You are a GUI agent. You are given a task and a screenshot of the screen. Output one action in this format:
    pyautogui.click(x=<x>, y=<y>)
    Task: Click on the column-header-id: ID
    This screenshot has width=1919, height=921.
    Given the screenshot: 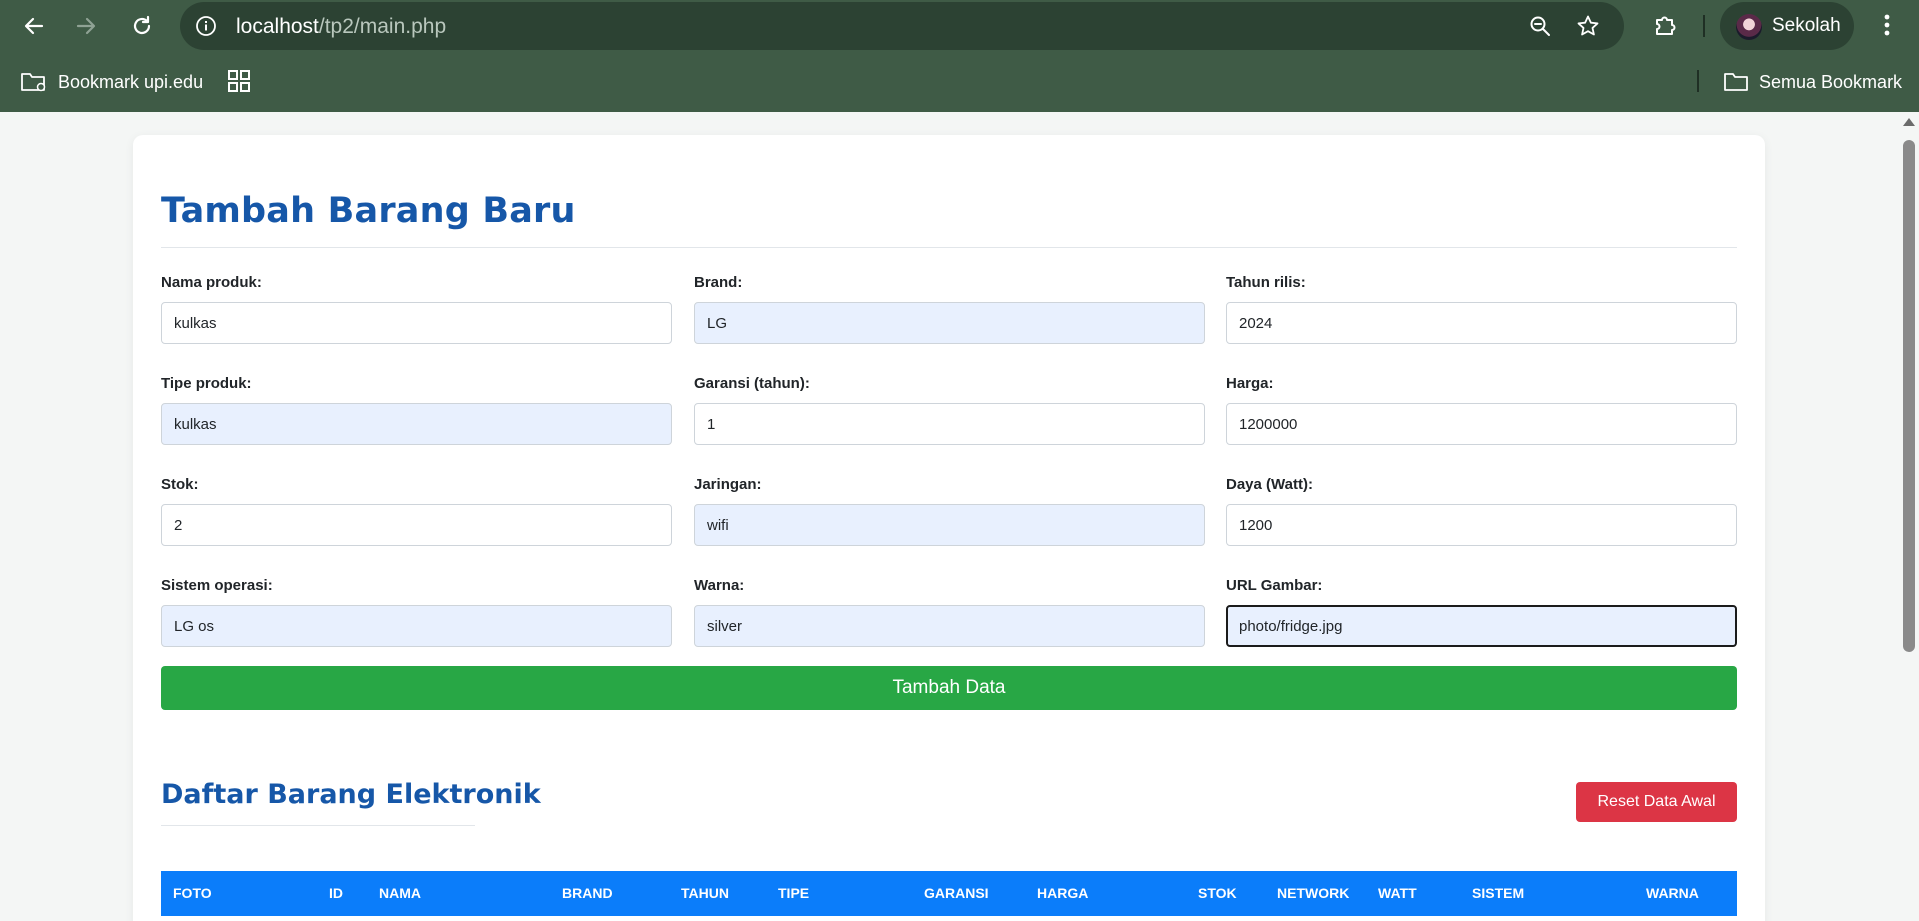 What is the action you would take?
    pyautogui.click(x=336, y=893)
    